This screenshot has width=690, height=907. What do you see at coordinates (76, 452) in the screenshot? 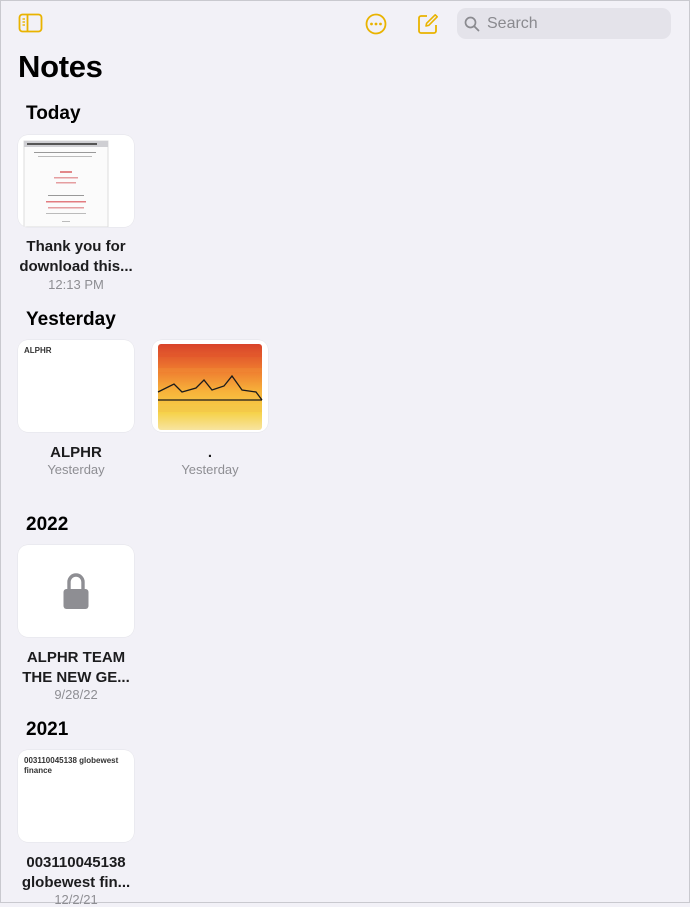
I see `note-title: ALPHR` at bounding box center [76, 452].